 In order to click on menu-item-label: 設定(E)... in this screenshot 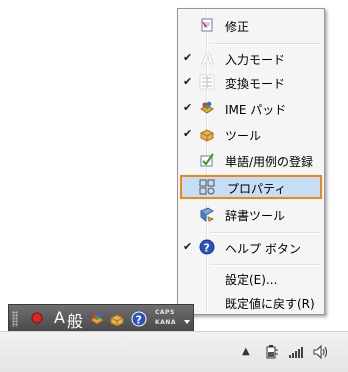, I will do `click(251, 280)`.